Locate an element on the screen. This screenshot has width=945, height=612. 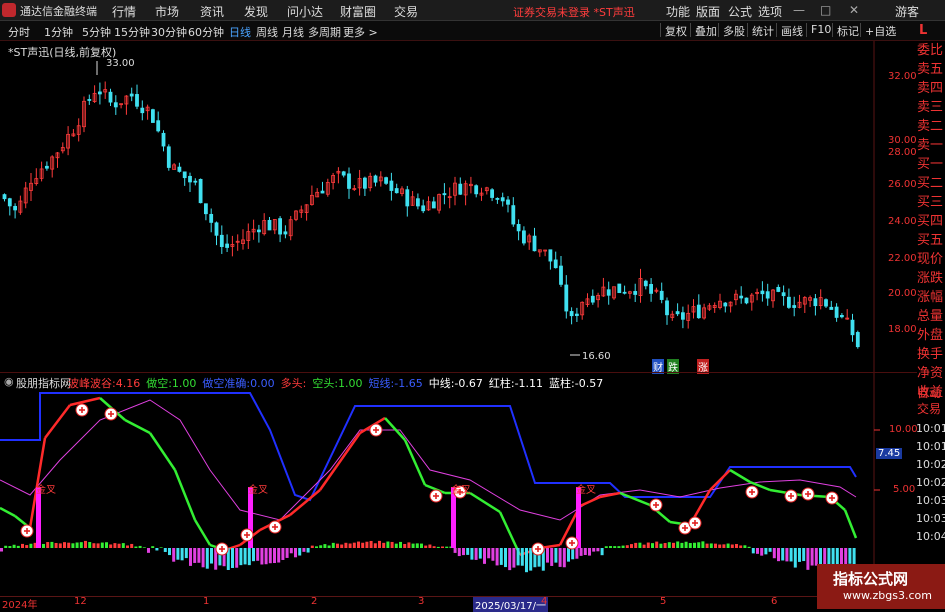
auto-trade-panel: 自动 交易 is located at coordinates (931, 401).